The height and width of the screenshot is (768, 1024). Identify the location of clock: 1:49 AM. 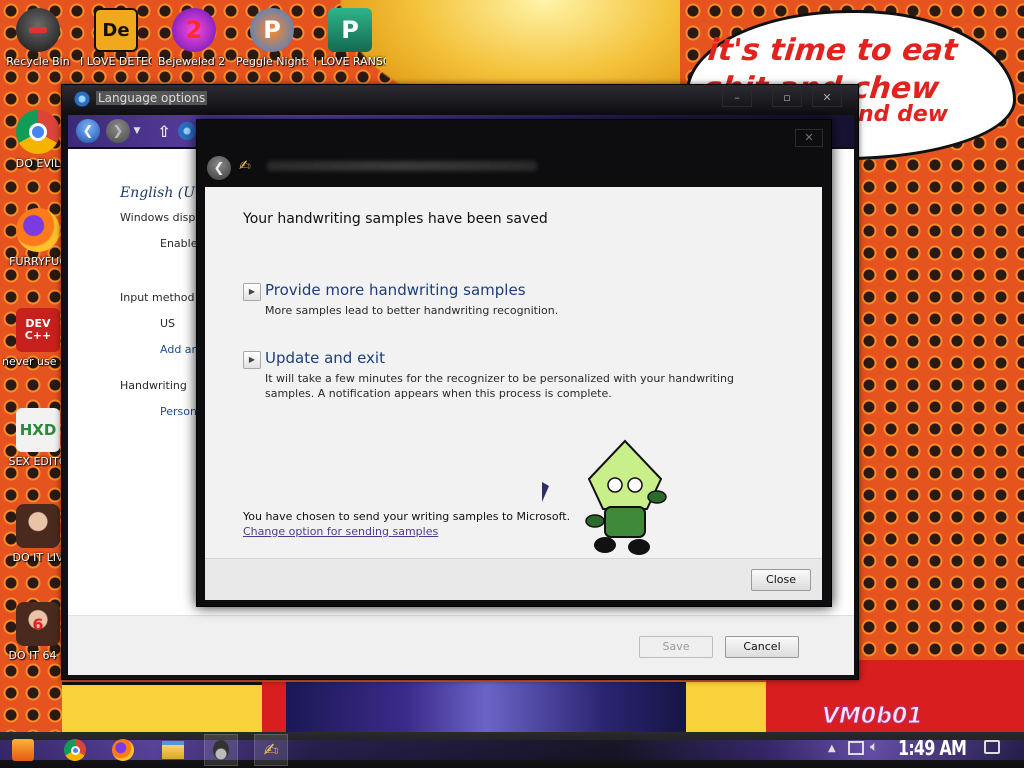
(932, 748).